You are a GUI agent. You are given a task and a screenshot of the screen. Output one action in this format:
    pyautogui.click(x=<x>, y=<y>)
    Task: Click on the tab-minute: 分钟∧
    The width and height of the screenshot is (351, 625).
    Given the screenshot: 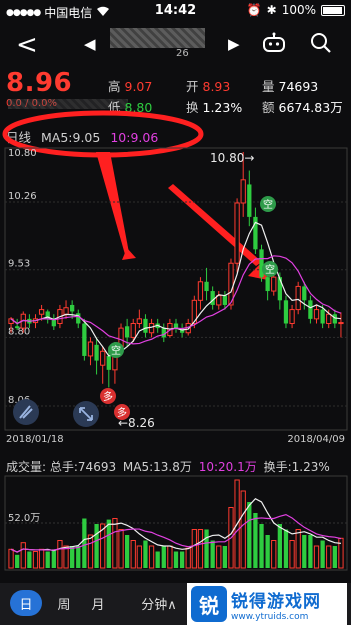 What is the action you would take?
    pyautogui.click(x=159, y=603)
    